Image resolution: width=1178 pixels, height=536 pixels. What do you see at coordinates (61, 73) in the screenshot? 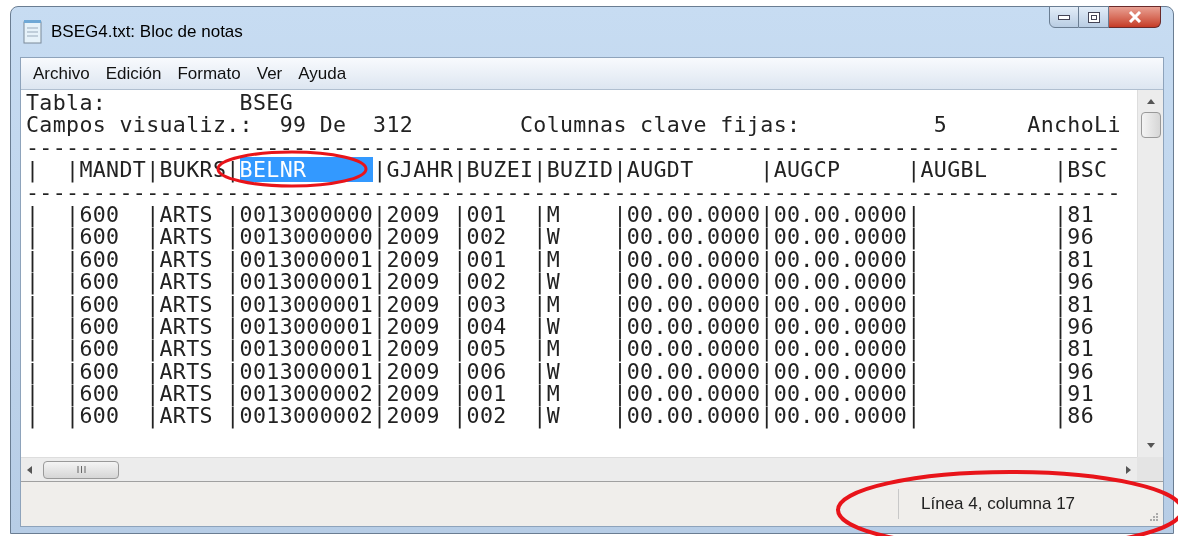
I see `menu-item: Archivo` at bounding box center [61, 73].